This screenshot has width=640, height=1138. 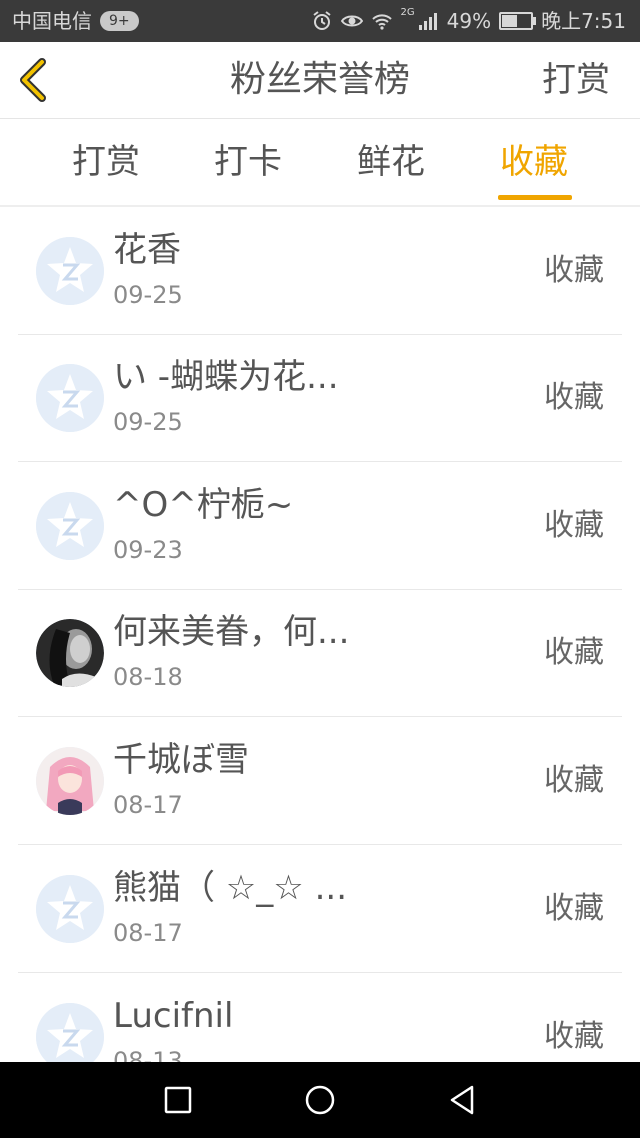 What do you see at coordinates (147, 250) in the screenshot?
I see `fan-name: 花香` at bounding box center [147, 250].